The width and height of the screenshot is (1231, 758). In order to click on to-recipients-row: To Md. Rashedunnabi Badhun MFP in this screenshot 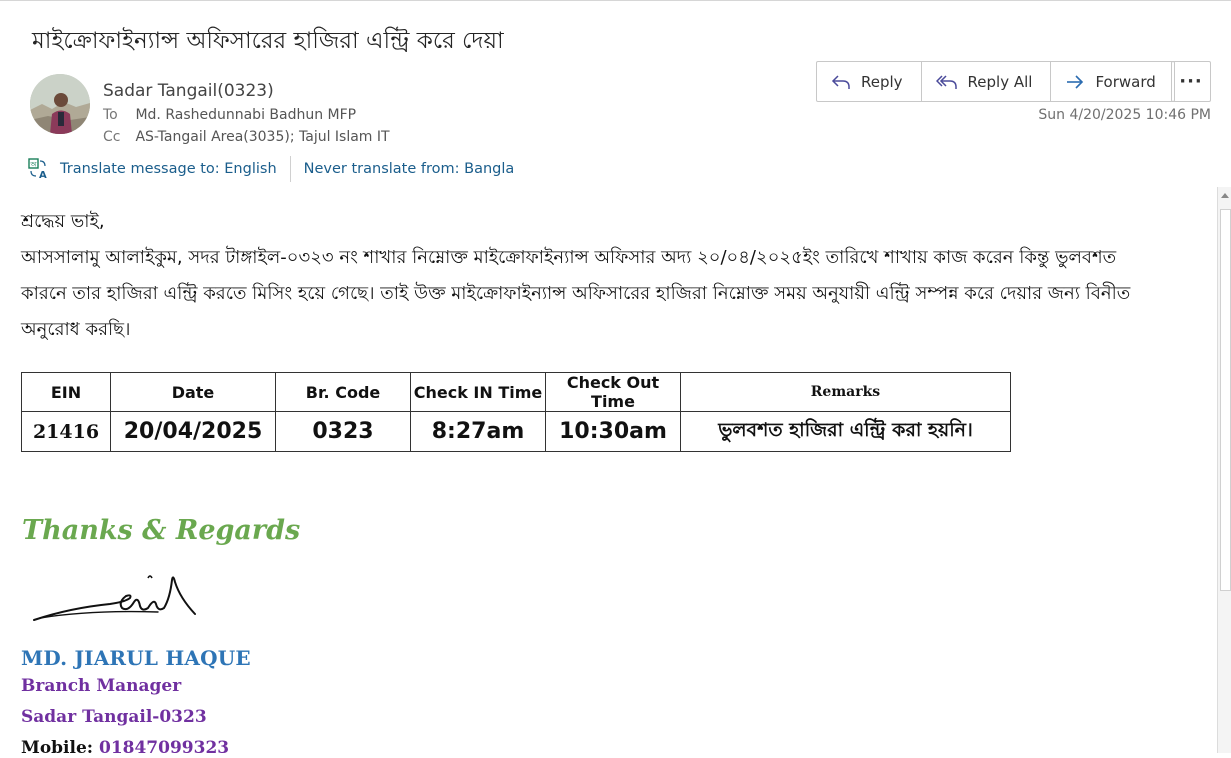, I will do `click(229, 115)`.